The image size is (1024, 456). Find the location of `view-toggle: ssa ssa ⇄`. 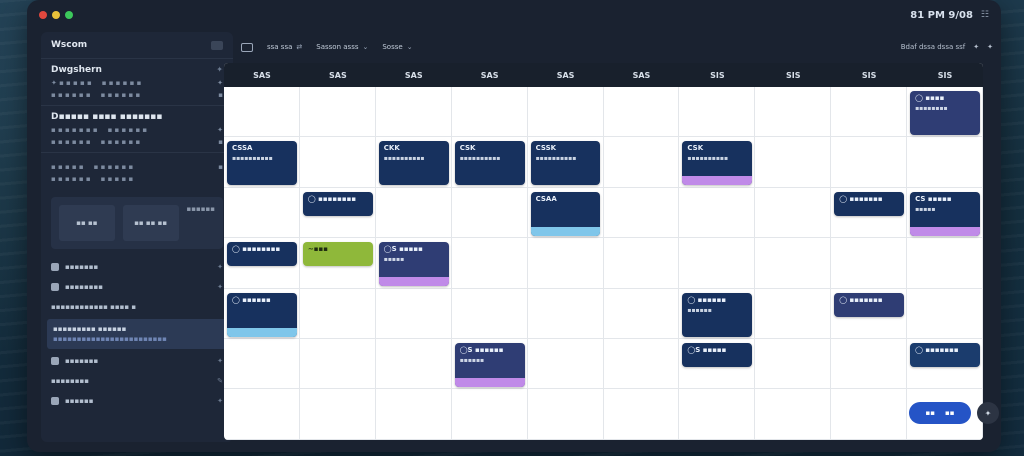

view-toggle: ssa ssa ⇄ is located at coordinates (284, 47).